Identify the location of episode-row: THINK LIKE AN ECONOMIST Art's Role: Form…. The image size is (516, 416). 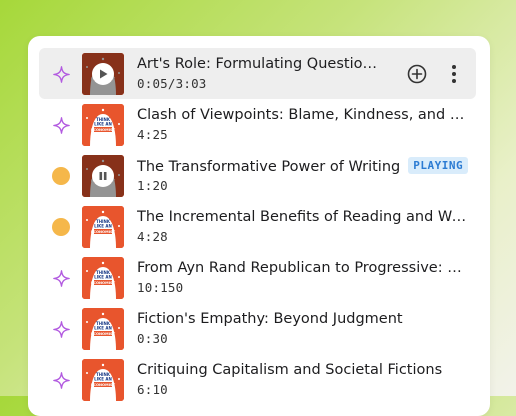
(257, 73).